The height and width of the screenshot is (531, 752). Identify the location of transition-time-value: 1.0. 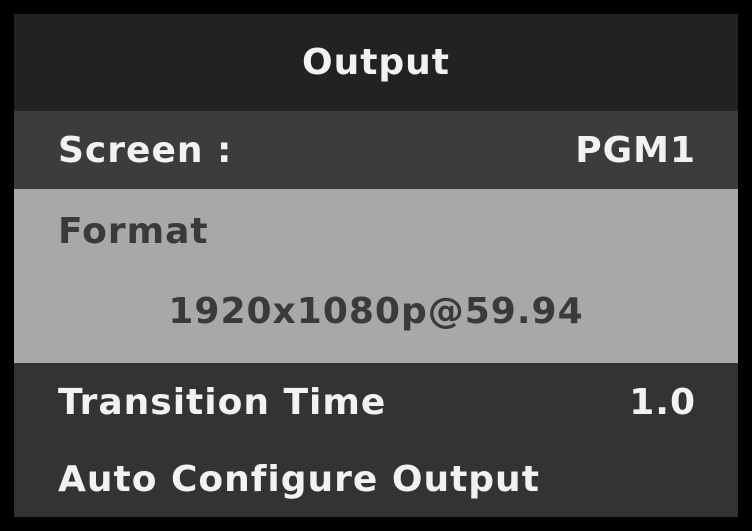
(662, 402).